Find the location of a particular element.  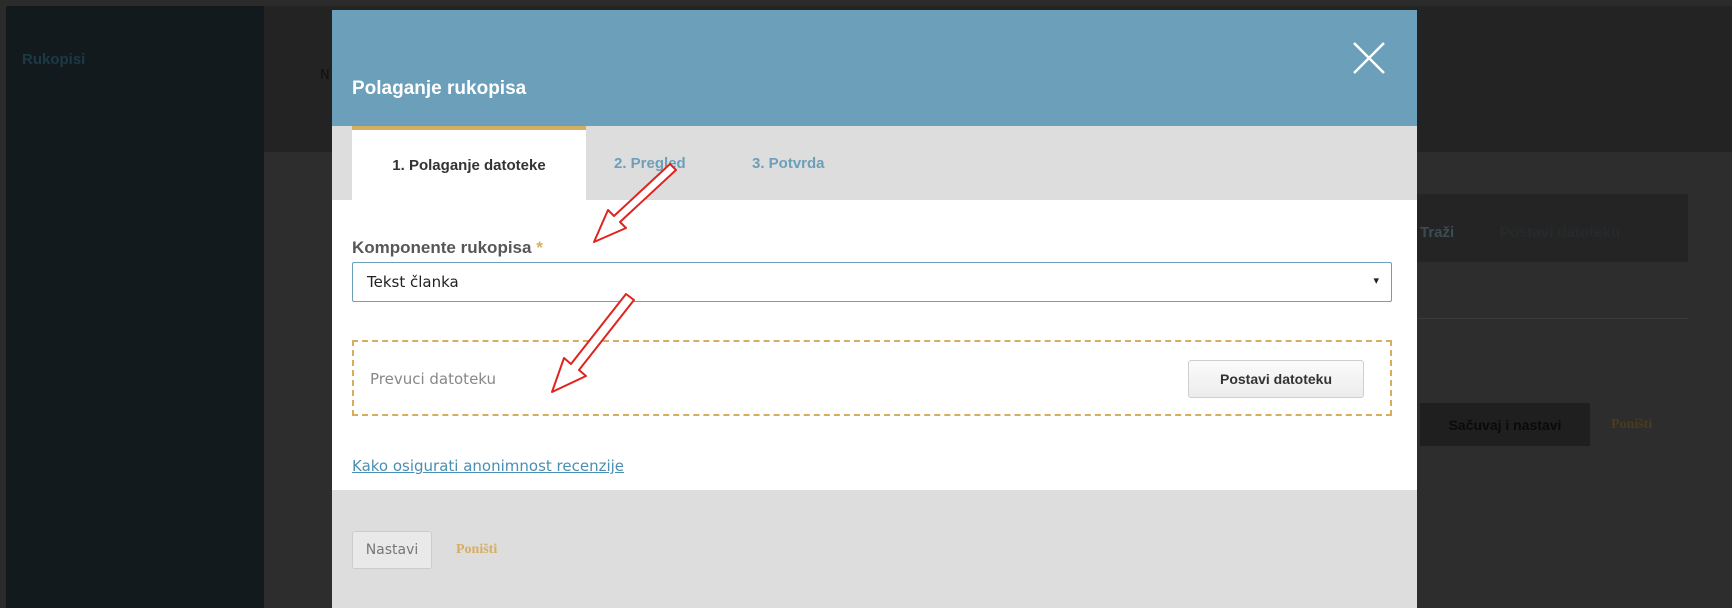

background-divider is located at coordinates (1546, 318).